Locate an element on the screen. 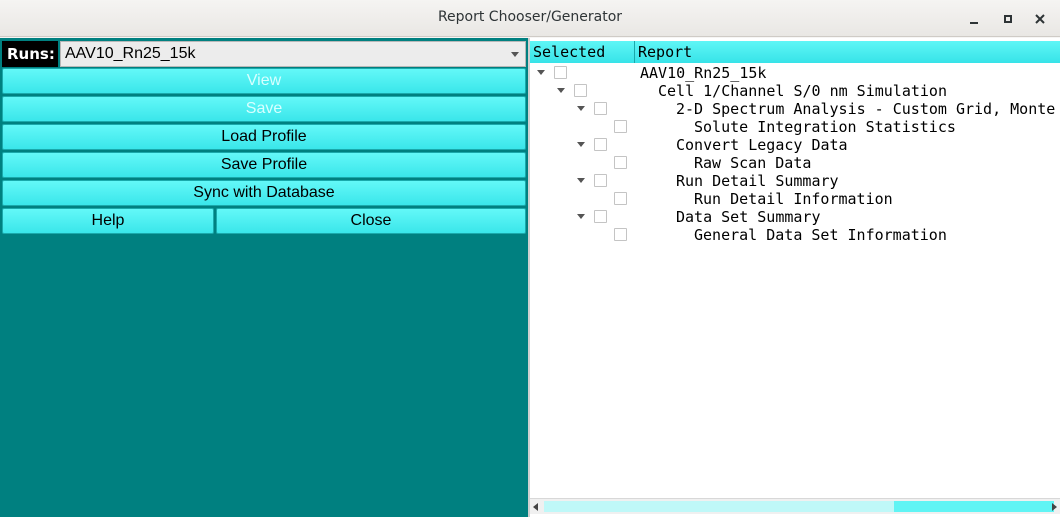  view-button: View is located at coordinates (264, 81).